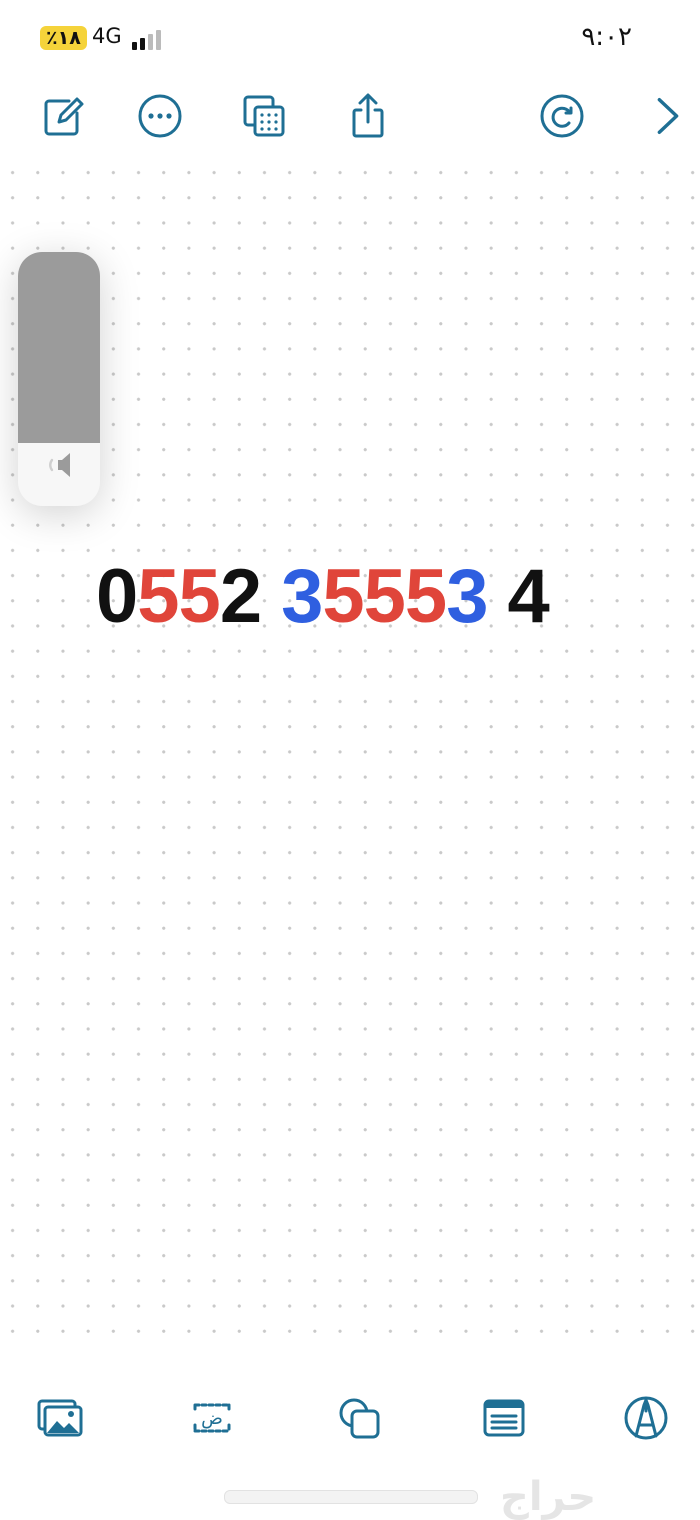 The height and width of the screenshot is (1520, 700). Describe the element at coordinates (59, 465) in the screenshot. I see `speaker-icon` at that location.